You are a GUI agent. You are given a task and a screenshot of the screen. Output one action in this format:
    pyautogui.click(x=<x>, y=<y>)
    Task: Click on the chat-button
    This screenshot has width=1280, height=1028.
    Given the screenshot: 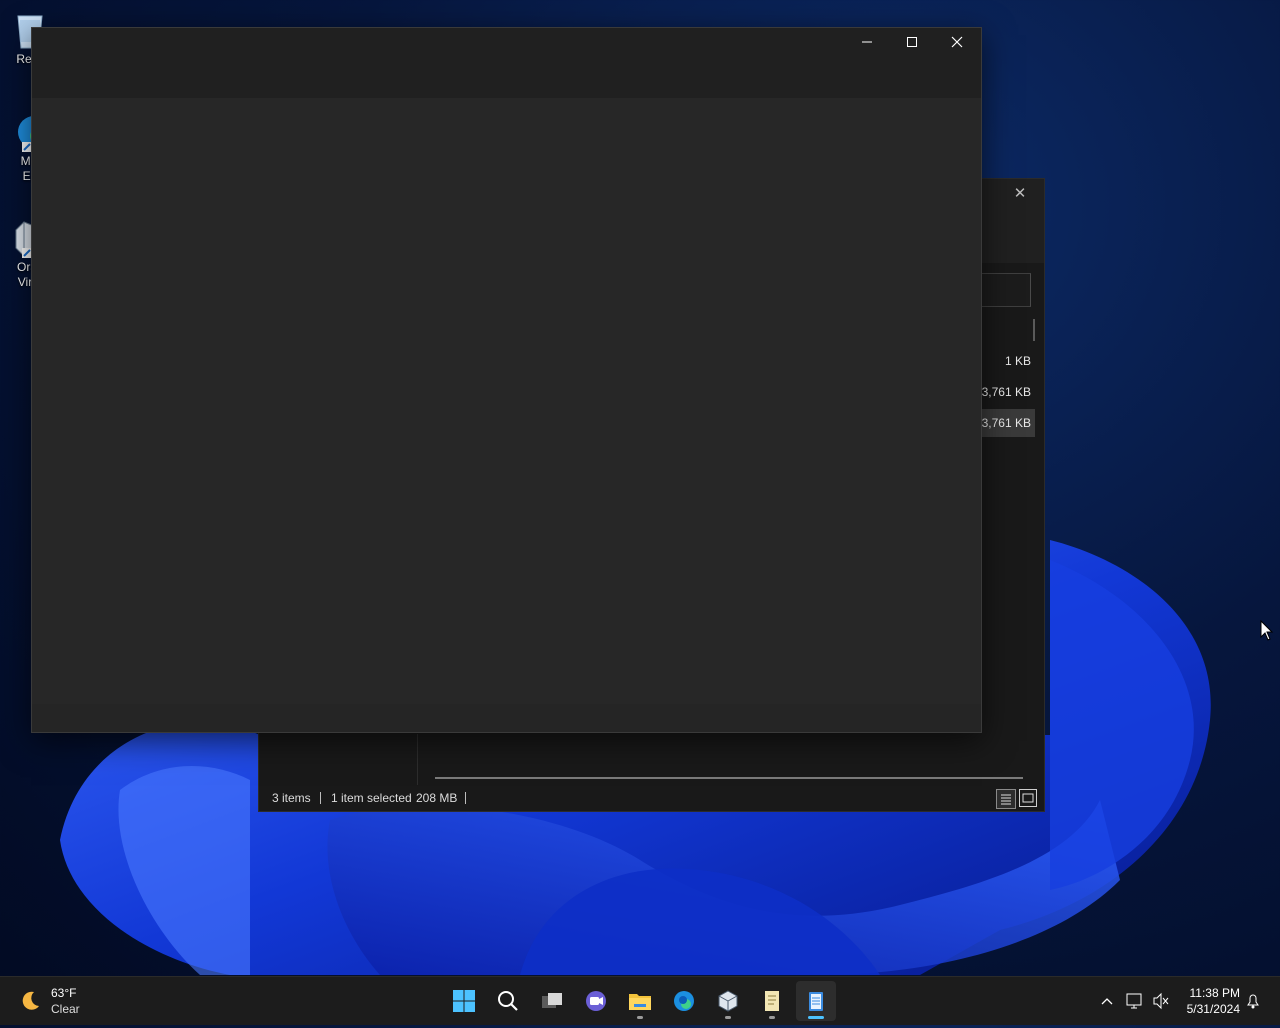 What is the action you would take?
    pyautogui.click(x=596, y=1001)
    